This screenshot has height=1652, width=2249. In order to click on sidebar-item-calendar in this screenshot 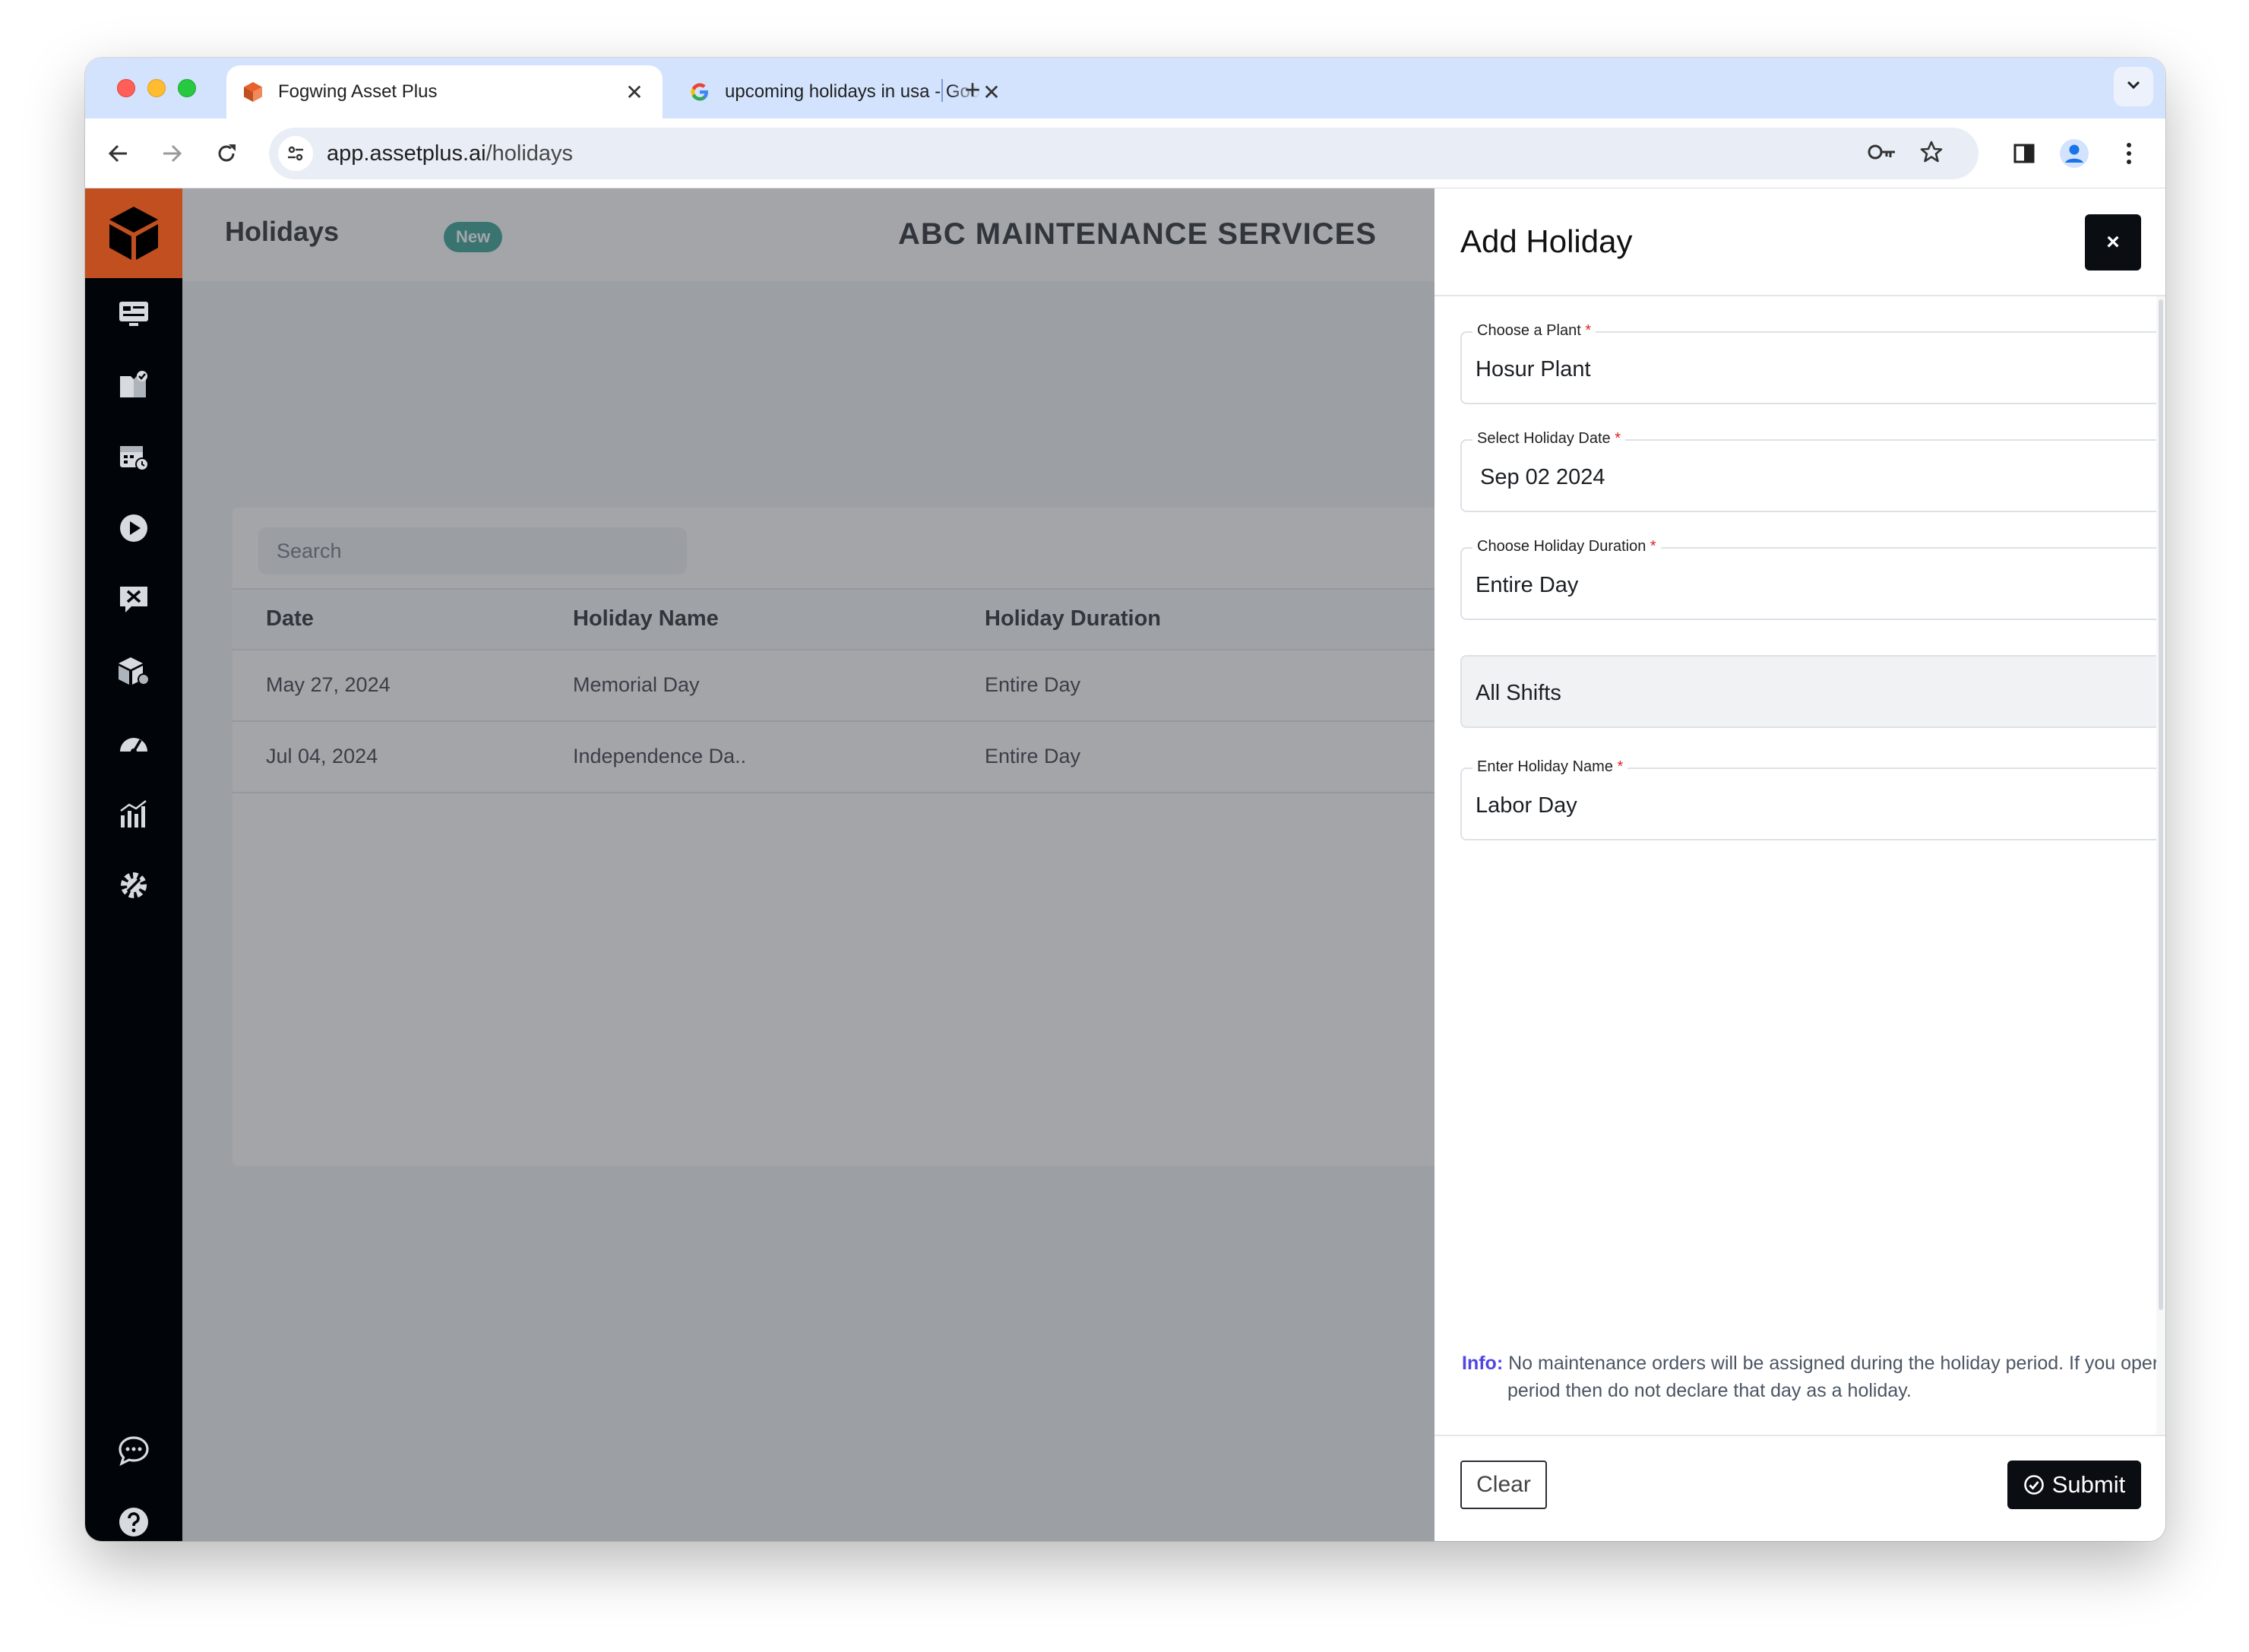, I will do `click(133, 456)`.